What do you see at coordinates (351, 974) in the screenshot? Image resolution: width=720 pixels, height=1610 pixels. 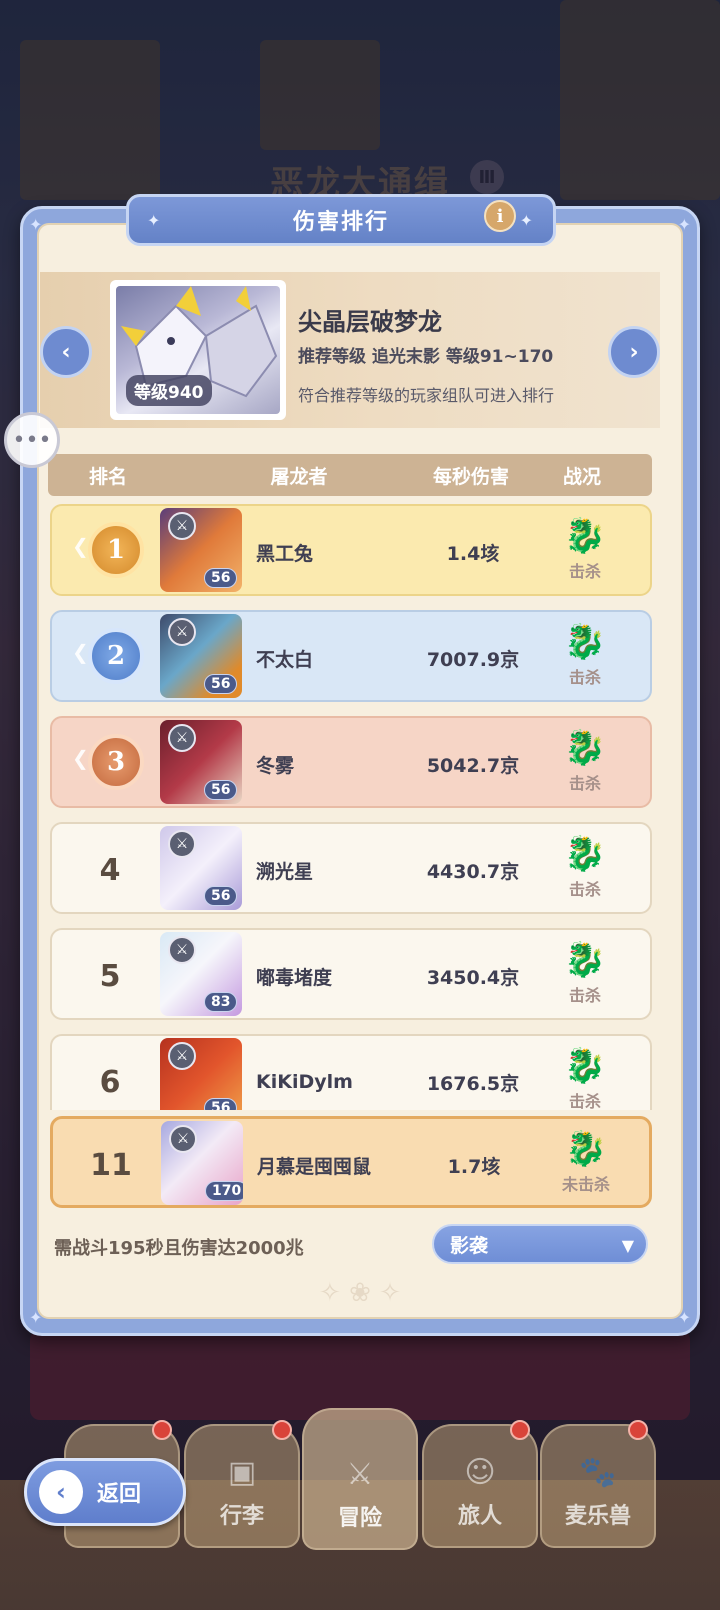 I see `table-row: 5 ⚔ 83 嘟毒堵度 3450.4京 🐉 击杀` at bounding box center [351, 974].